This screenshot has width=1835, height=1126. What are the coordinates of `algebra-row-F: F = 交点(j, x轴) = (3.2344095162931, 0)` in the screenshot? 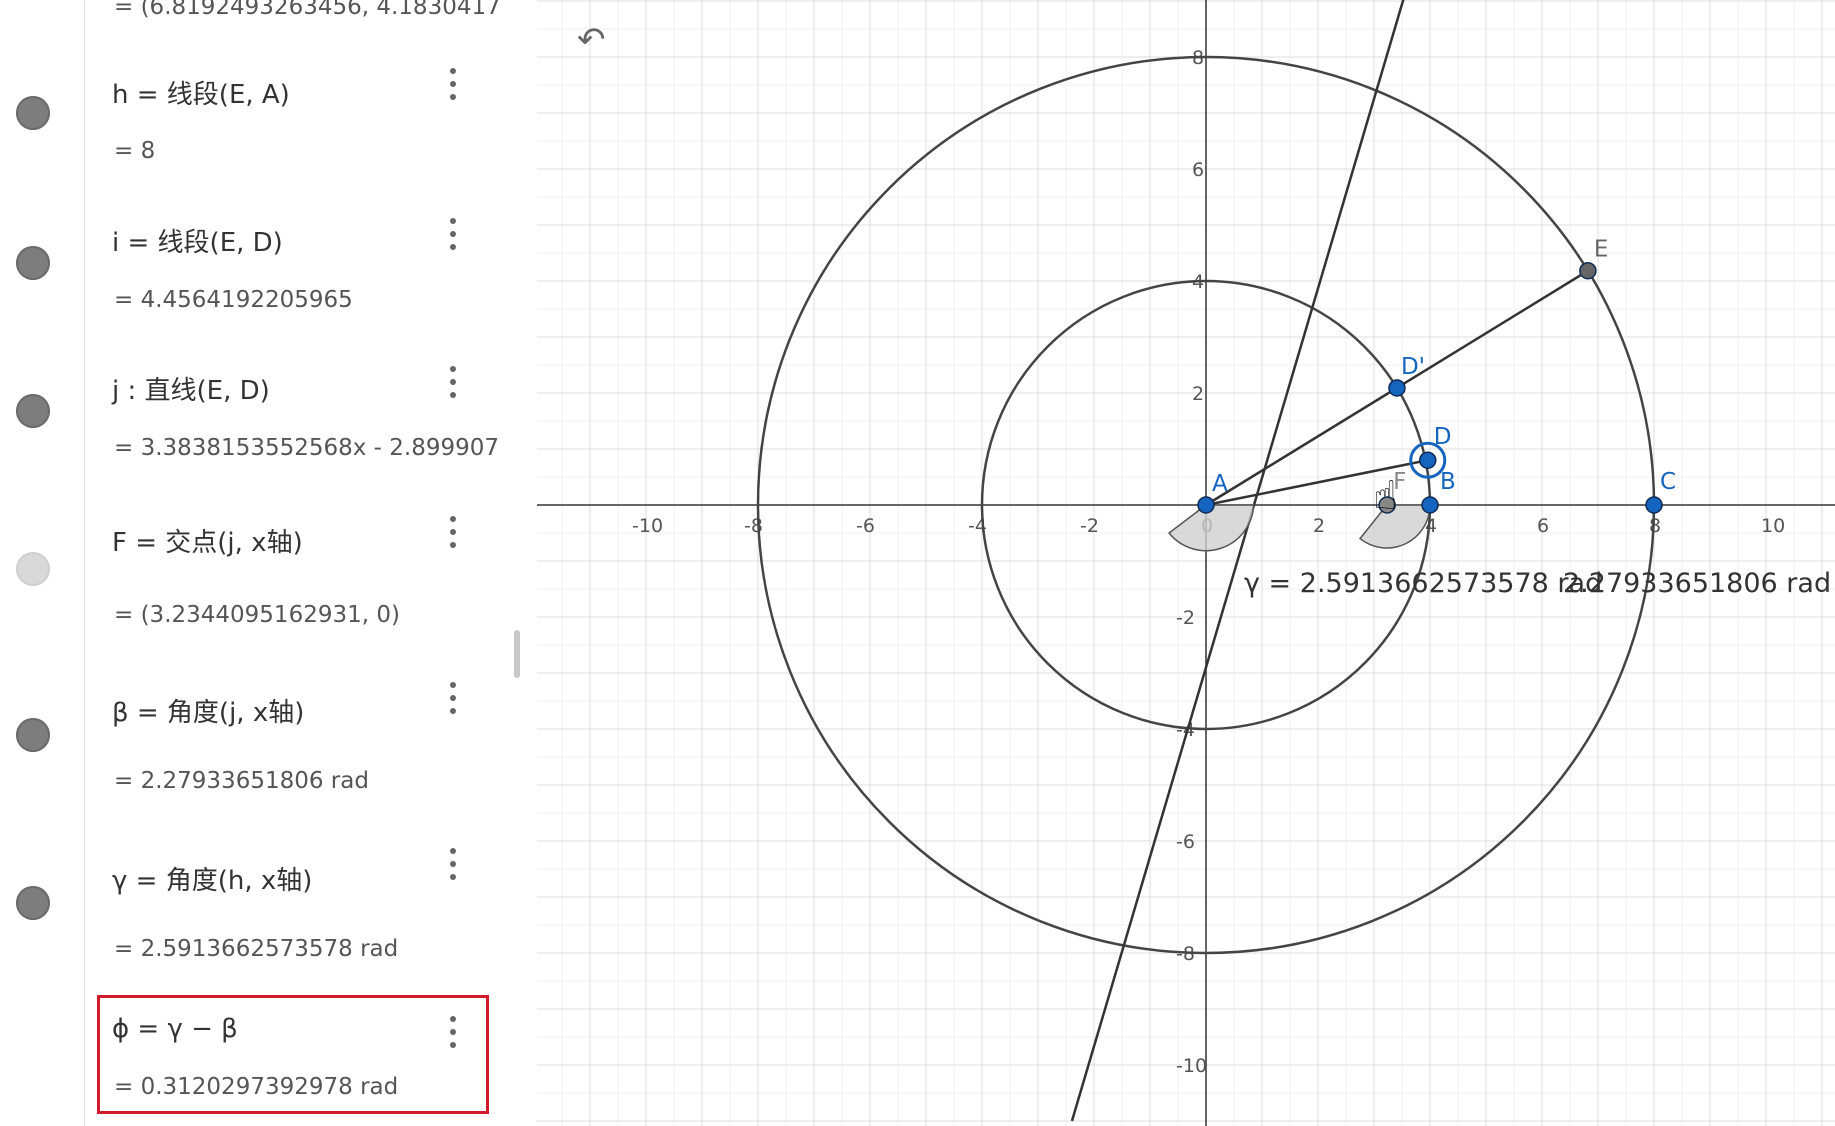 It's located at (247, 570).